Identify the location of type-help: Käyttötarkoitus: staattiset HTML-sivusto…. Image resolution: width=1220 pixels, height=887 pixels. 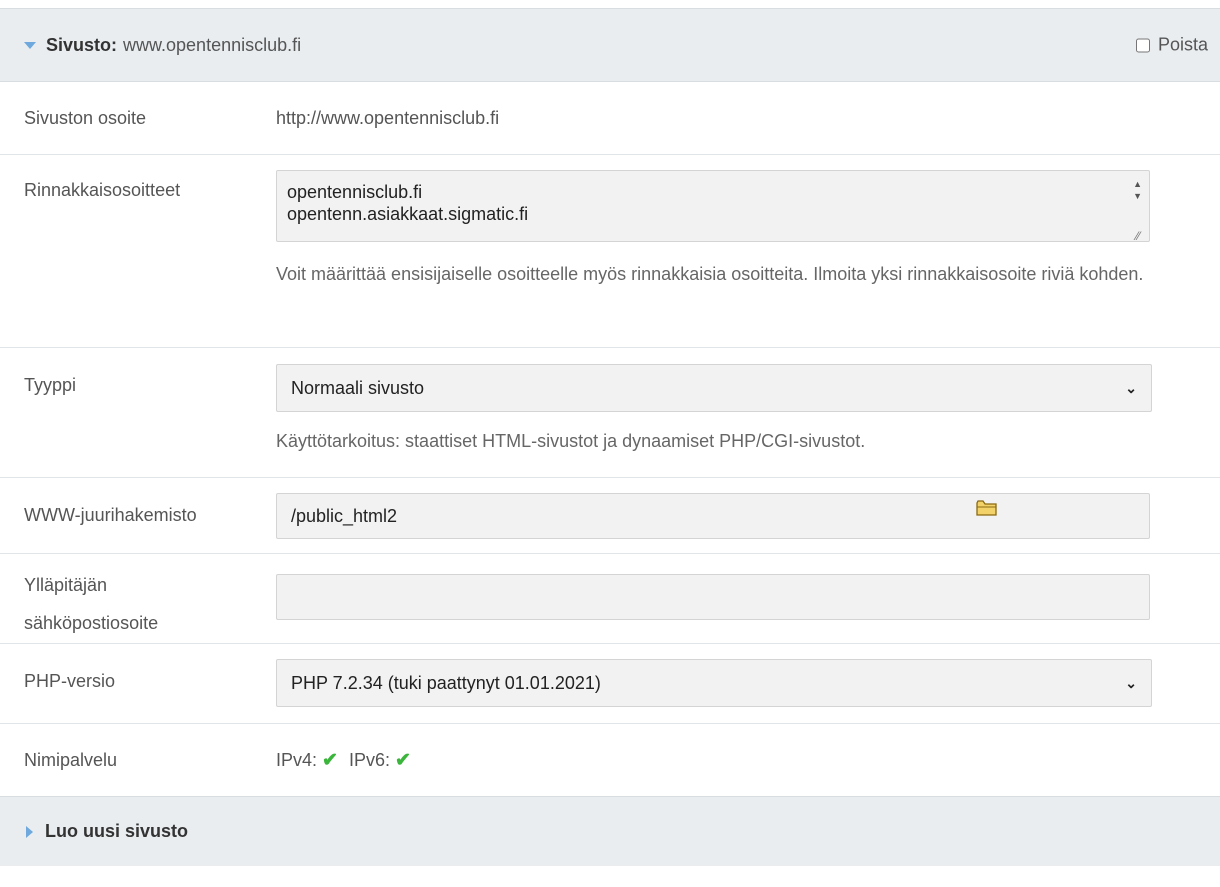
(571, 441).